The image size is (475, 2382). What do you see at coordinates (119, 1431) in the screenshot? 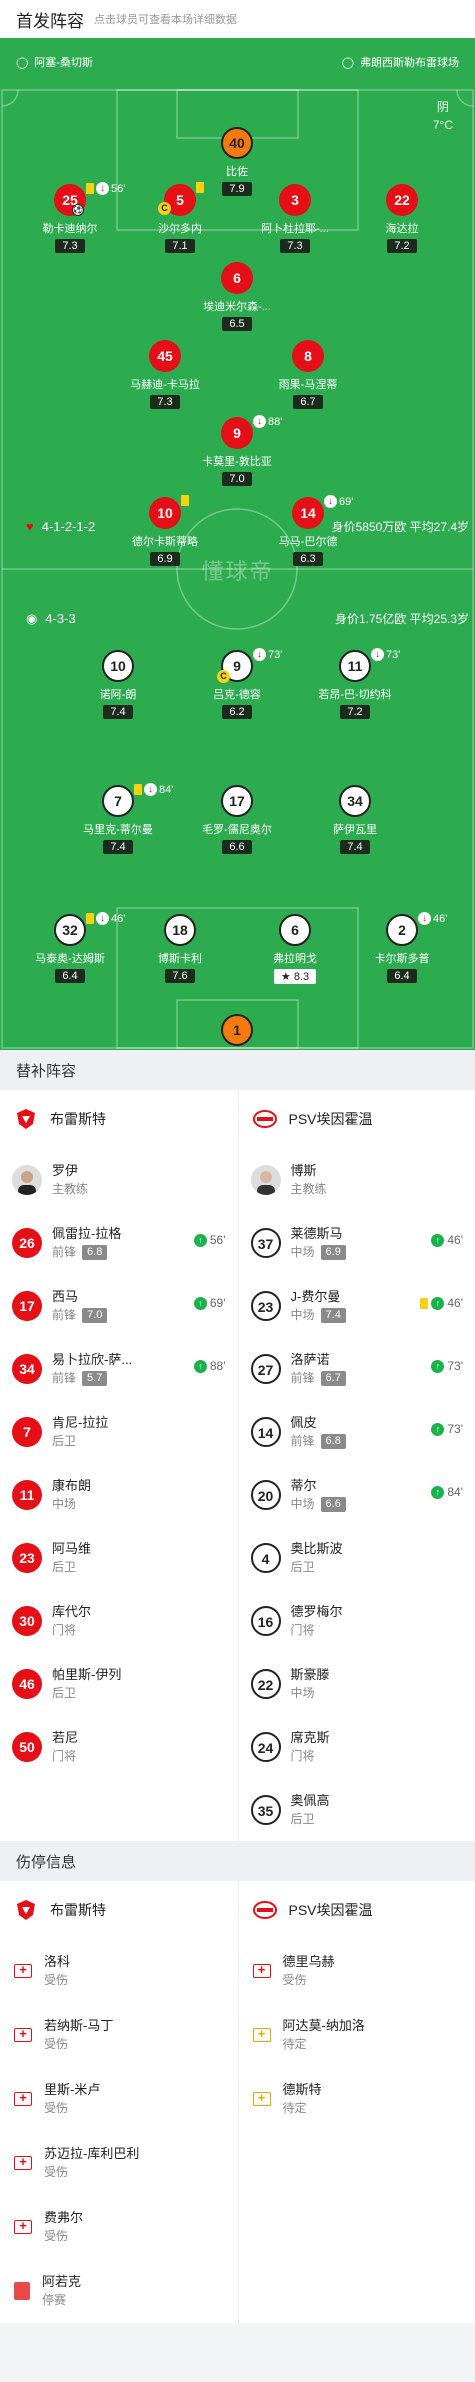
I see `sub-row: 7 肯尼-拉拉 后卫` at bounding box center [119, 1431].